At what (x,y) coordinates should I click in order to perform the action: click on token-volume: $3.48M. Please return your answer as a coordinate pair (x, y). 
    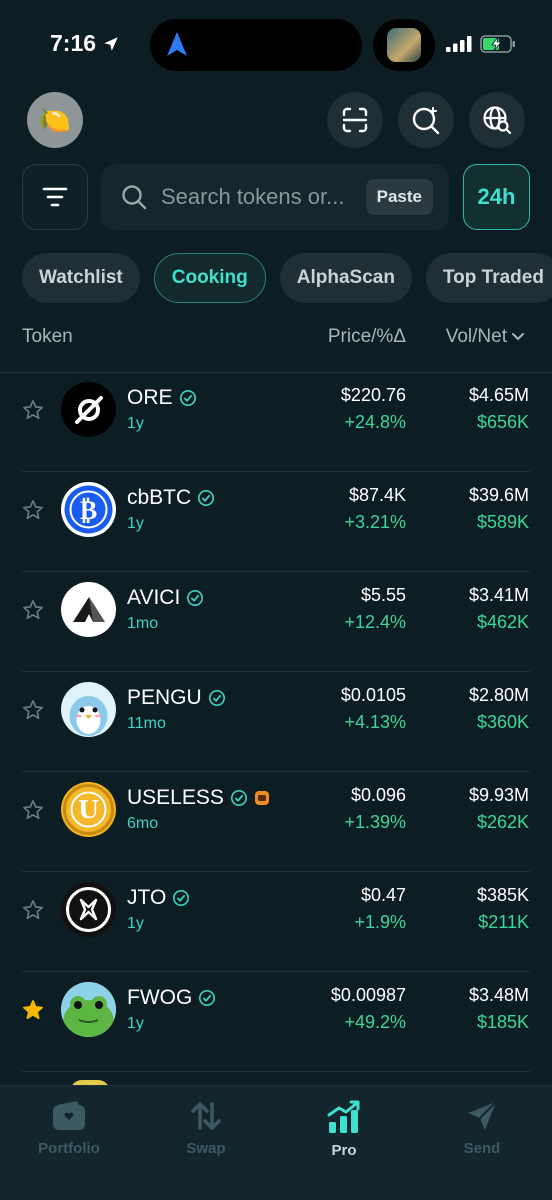
    Looking at the image, I should click on (498, 995).